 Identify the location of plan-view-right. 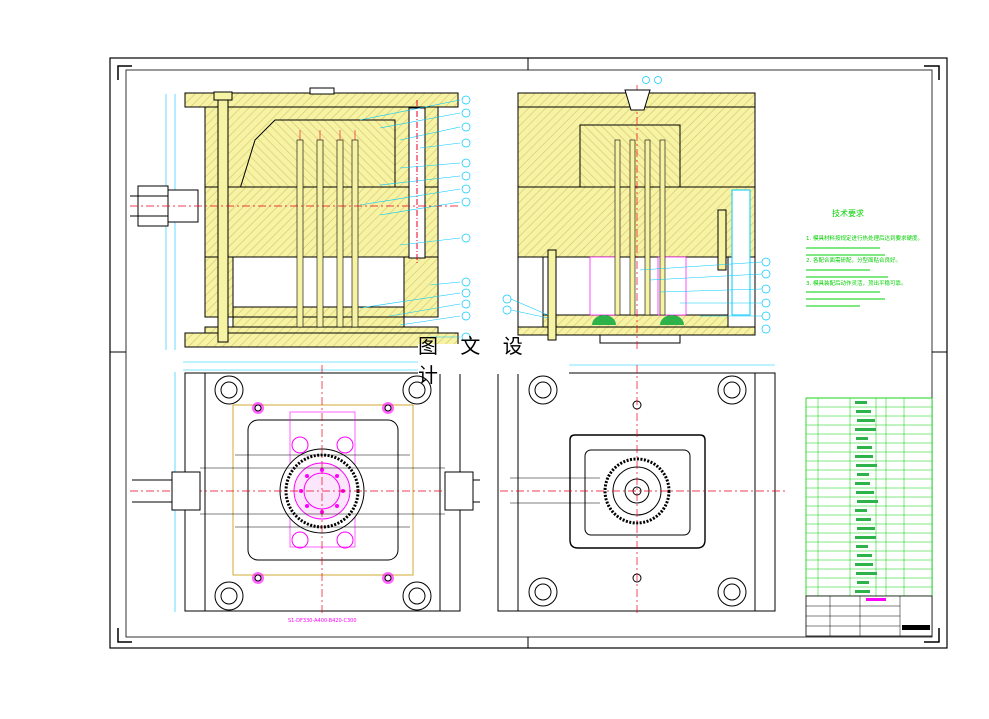
(641, 489).